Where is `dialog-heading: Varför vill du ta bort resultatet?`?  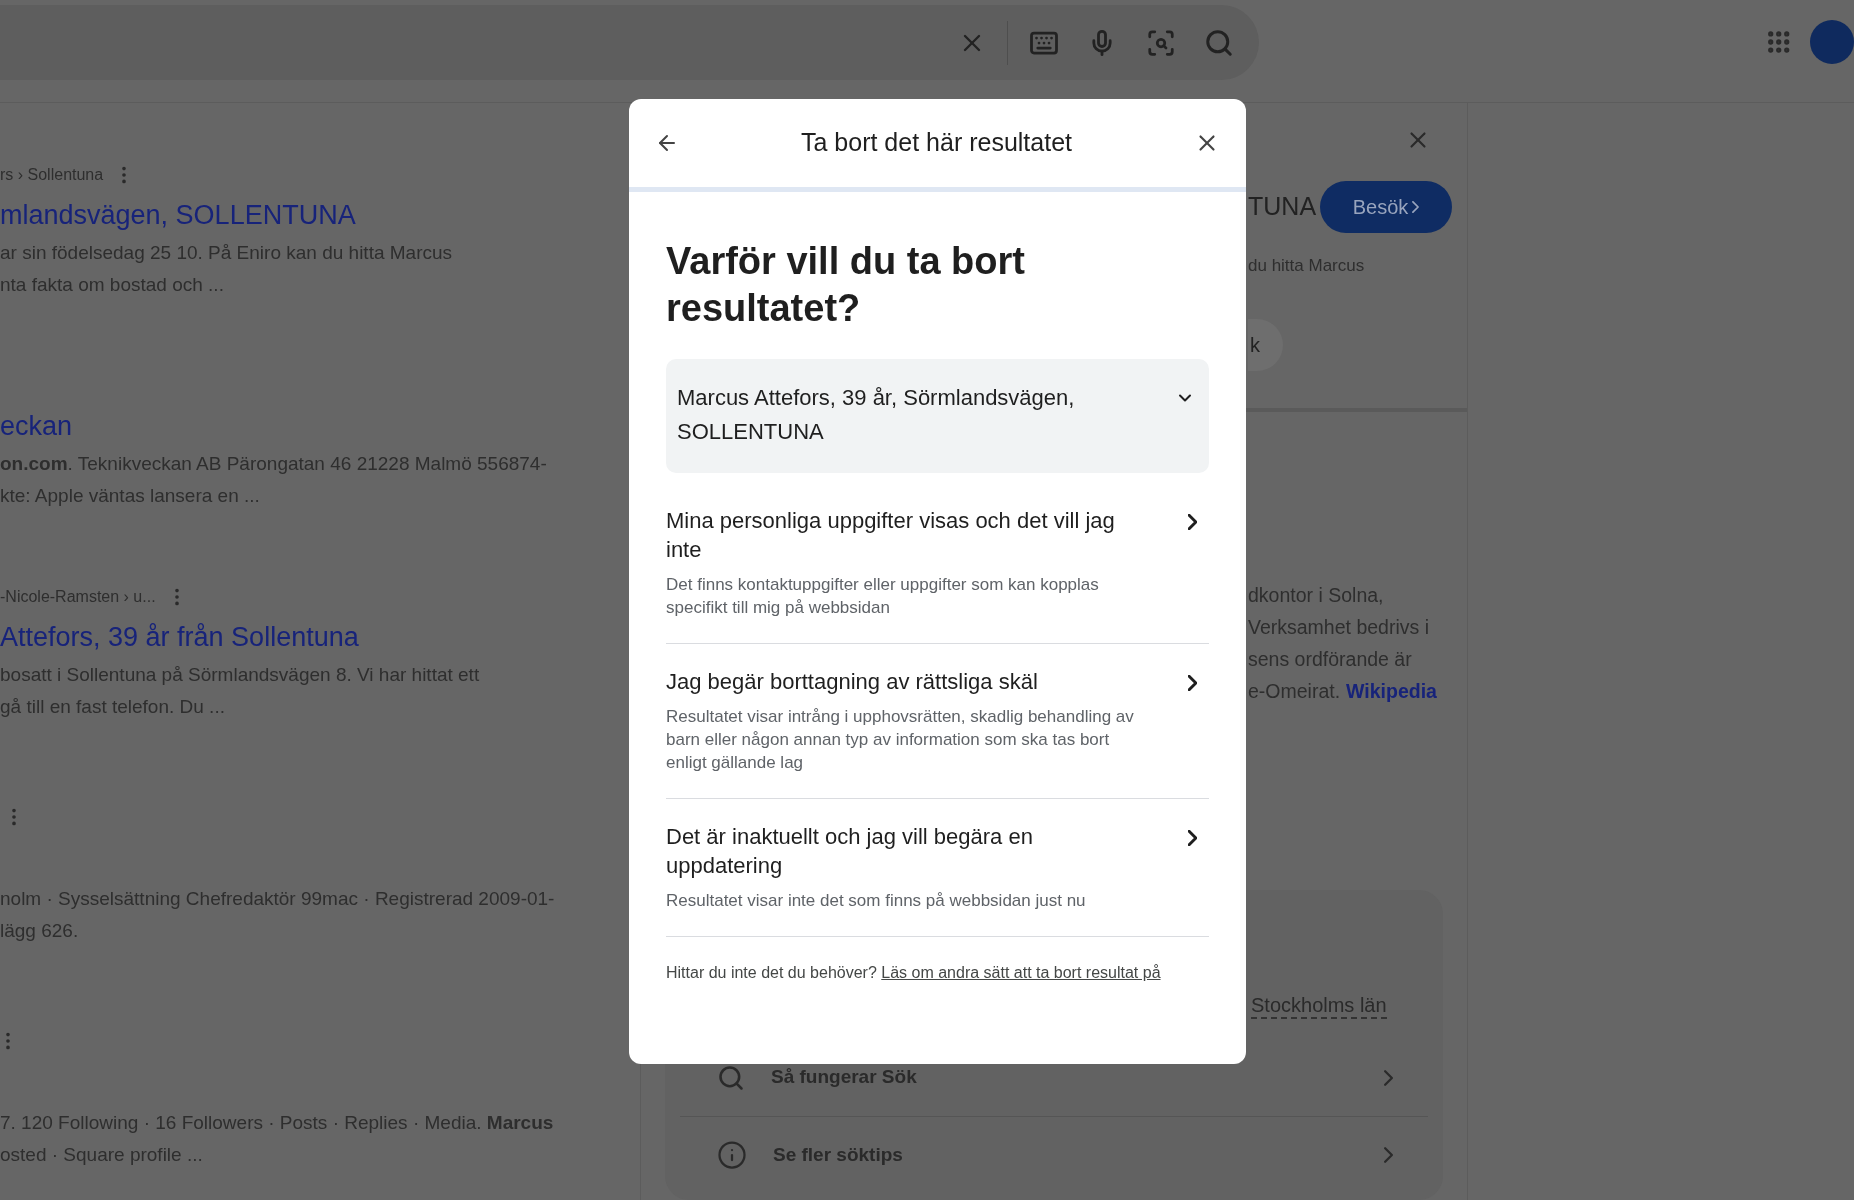
dialog-heading: Varför vill du ta bort resultatet? is located at coordinates (846, 285).